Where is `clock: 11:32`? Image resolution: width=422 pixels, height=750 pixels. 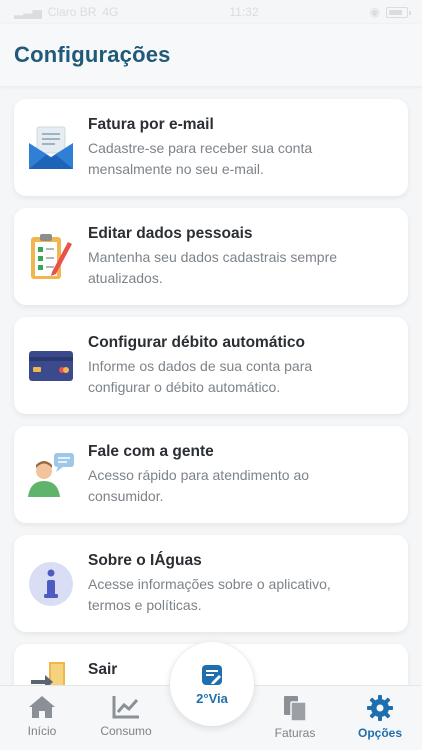
clock: 11:32 is located at coordinates (244, 12).